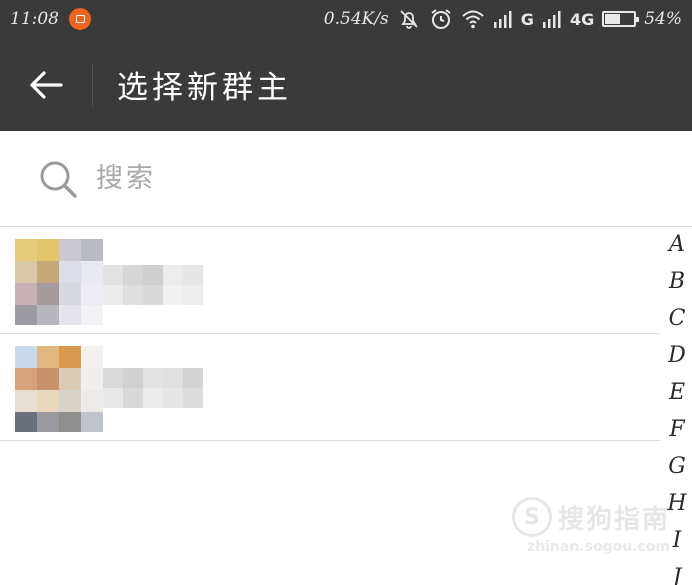 Image resolution: width=692 pixels, height=585 pixels. I want to click on wifi-icon, so click(473, 19).